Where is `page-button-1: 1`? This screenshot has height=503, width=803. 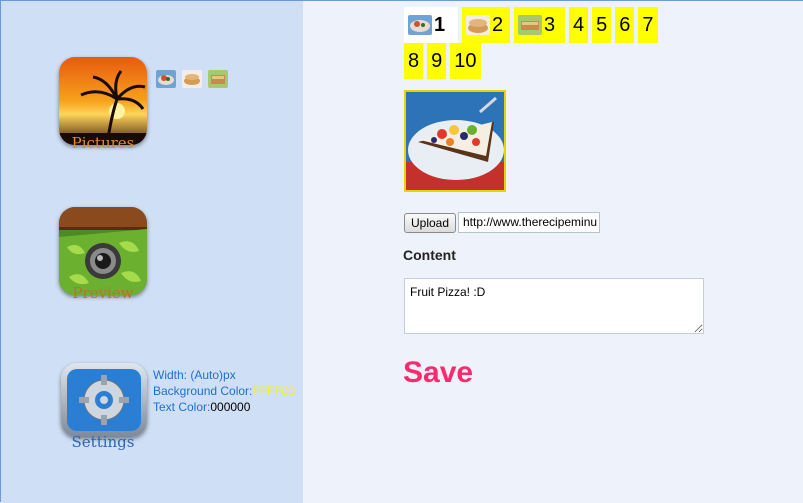
page-button-1: 1 is located at coordinates (431, 25).